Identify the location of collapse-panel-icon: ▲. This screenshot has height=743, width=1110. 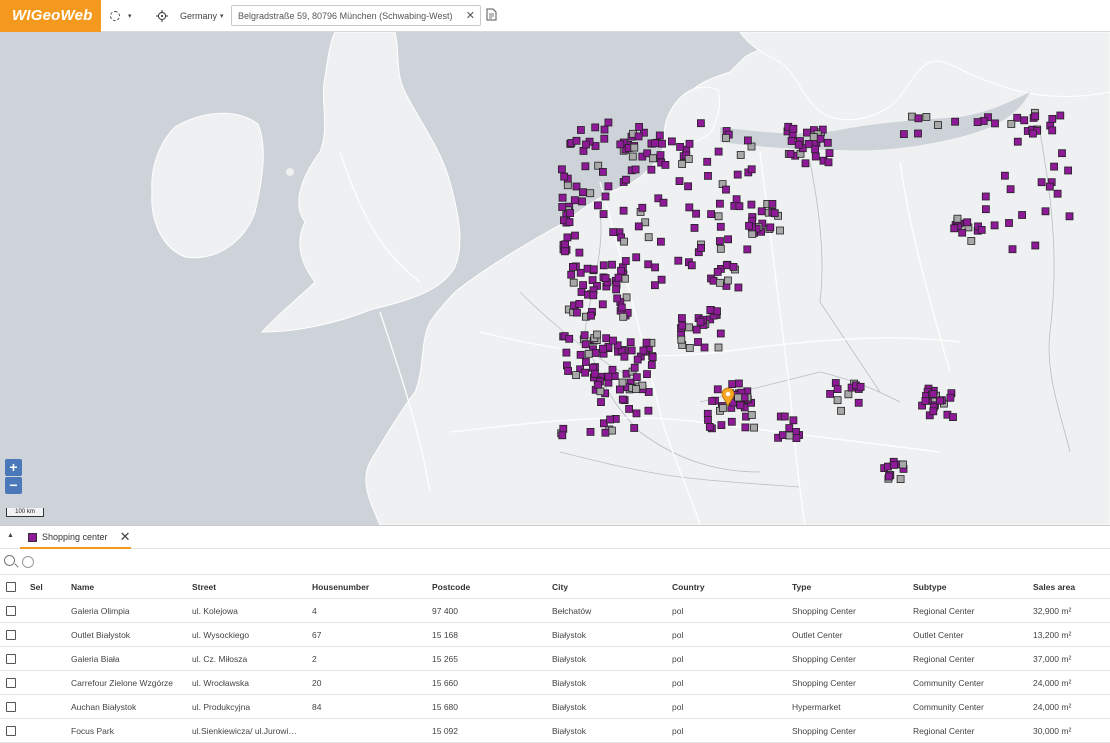
(10, 535).